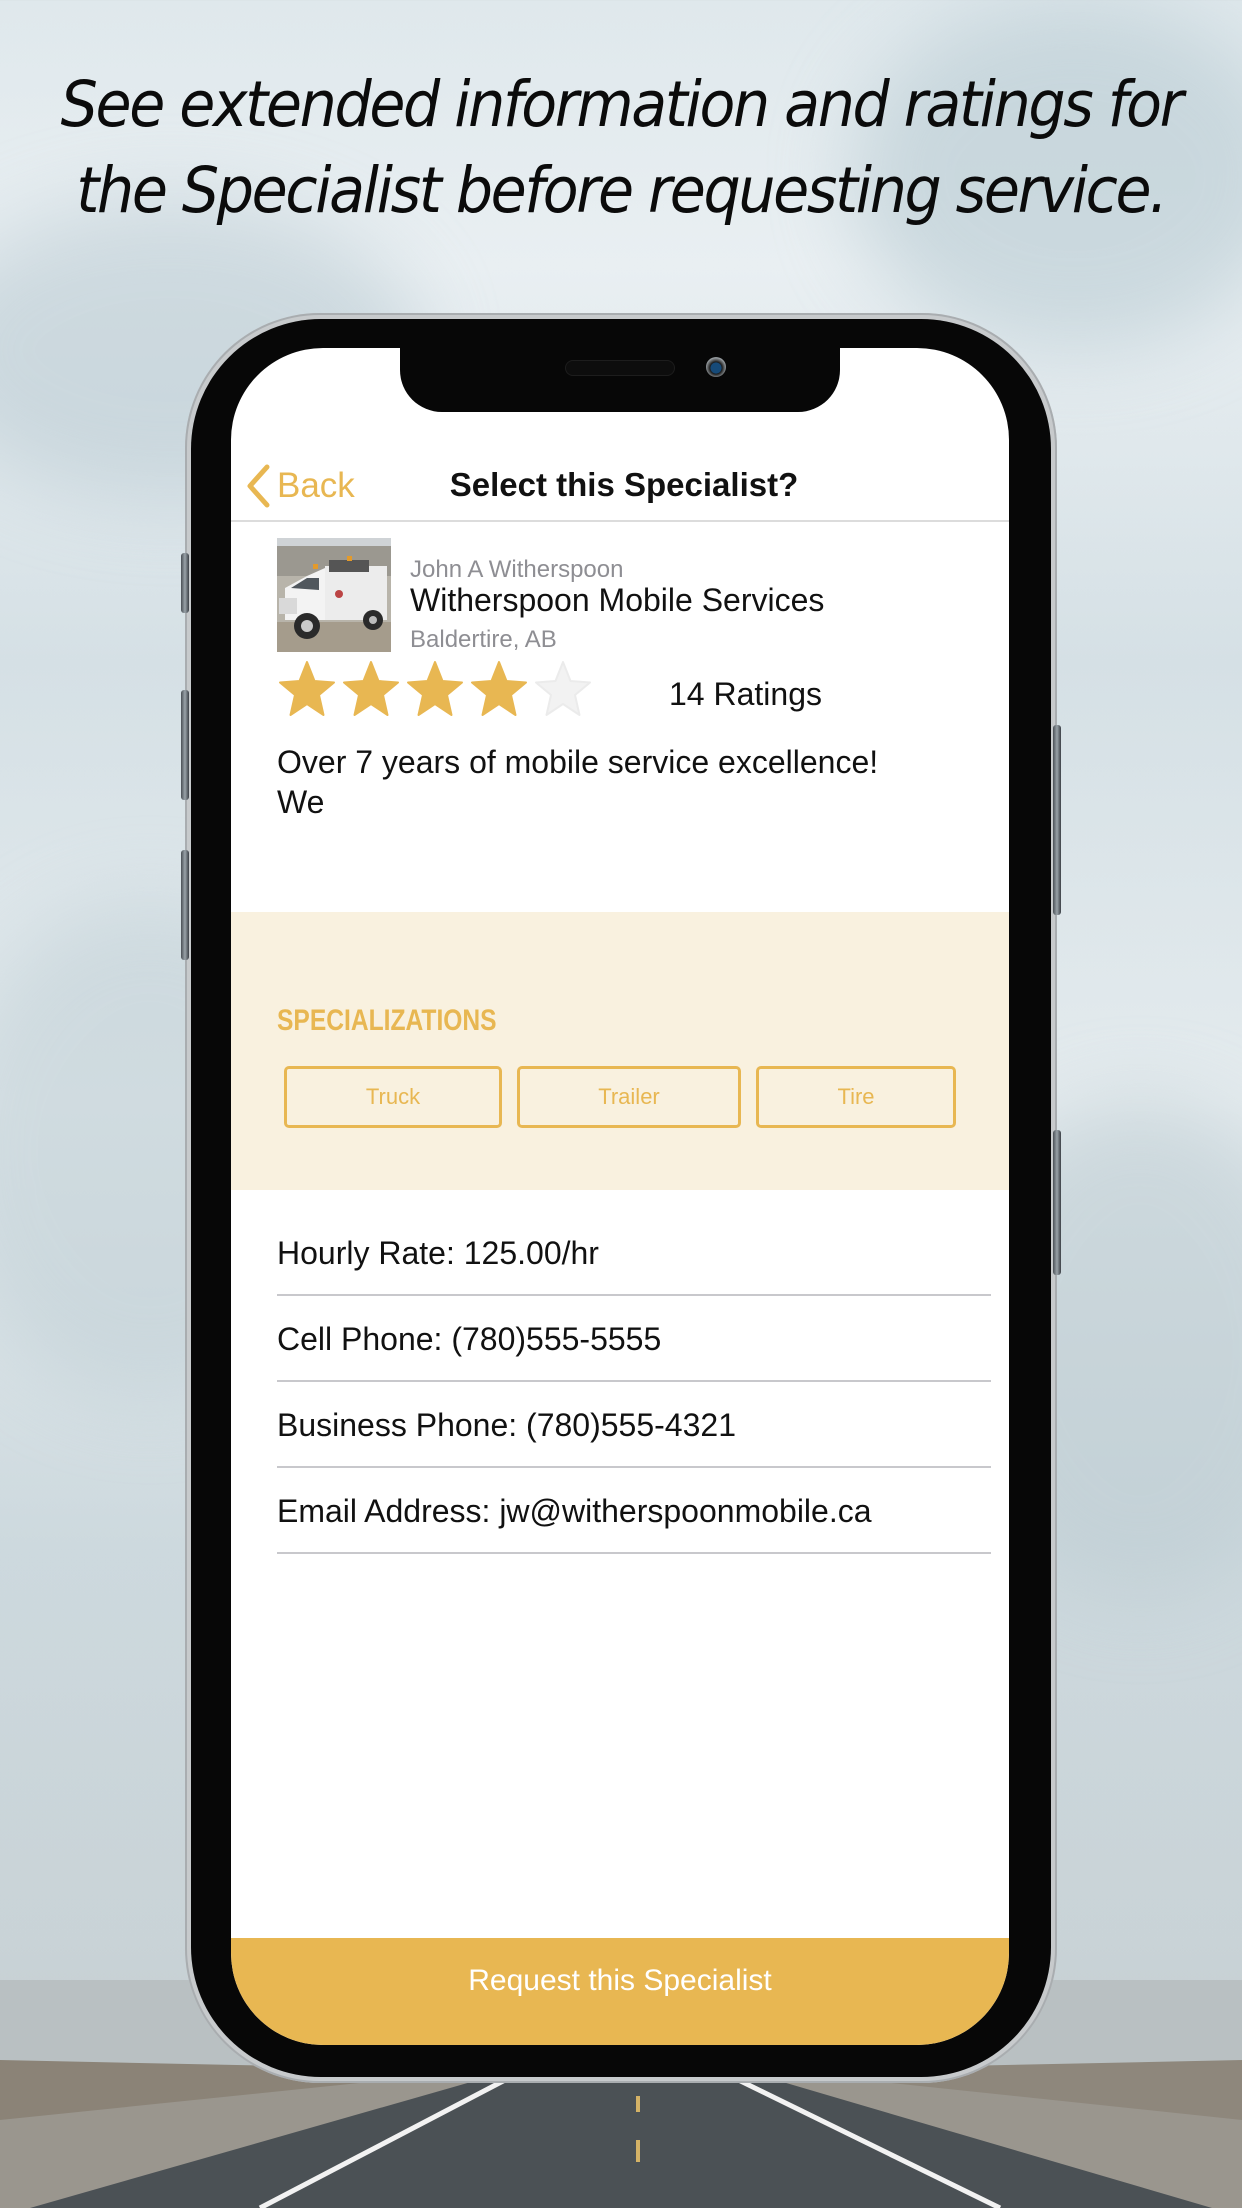 Image resolution: width=1242 pixels, height=2208 pixels. What do you see at coordinates (384, 1510) in the screenshot?
I see `detail-label: Email Address:` at bounding box center [384, 1510].